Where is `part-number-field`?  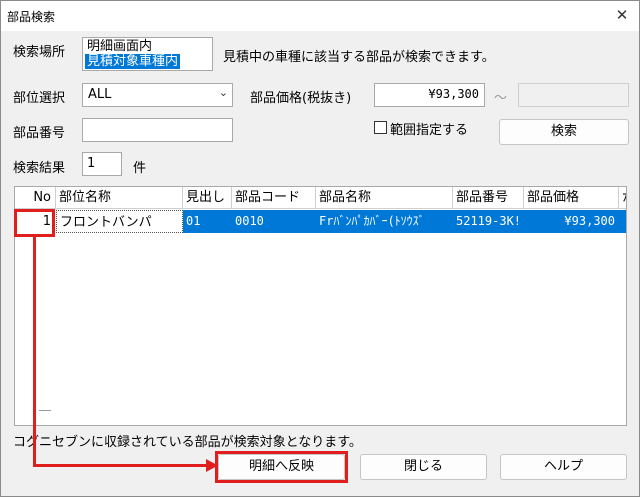
part-number-field is located at coordinates (157, 130).